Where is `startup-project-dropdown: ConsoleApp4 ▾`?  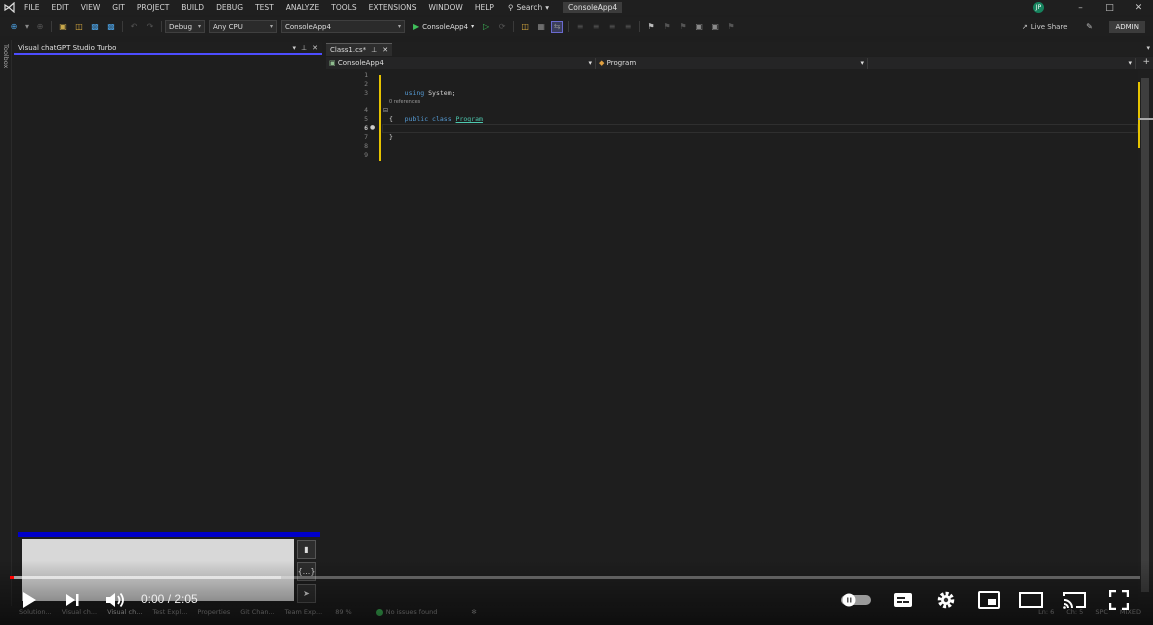 startup-project-dropdown: ConsoleApp4 ▾ is located at coordinates (343, 26).